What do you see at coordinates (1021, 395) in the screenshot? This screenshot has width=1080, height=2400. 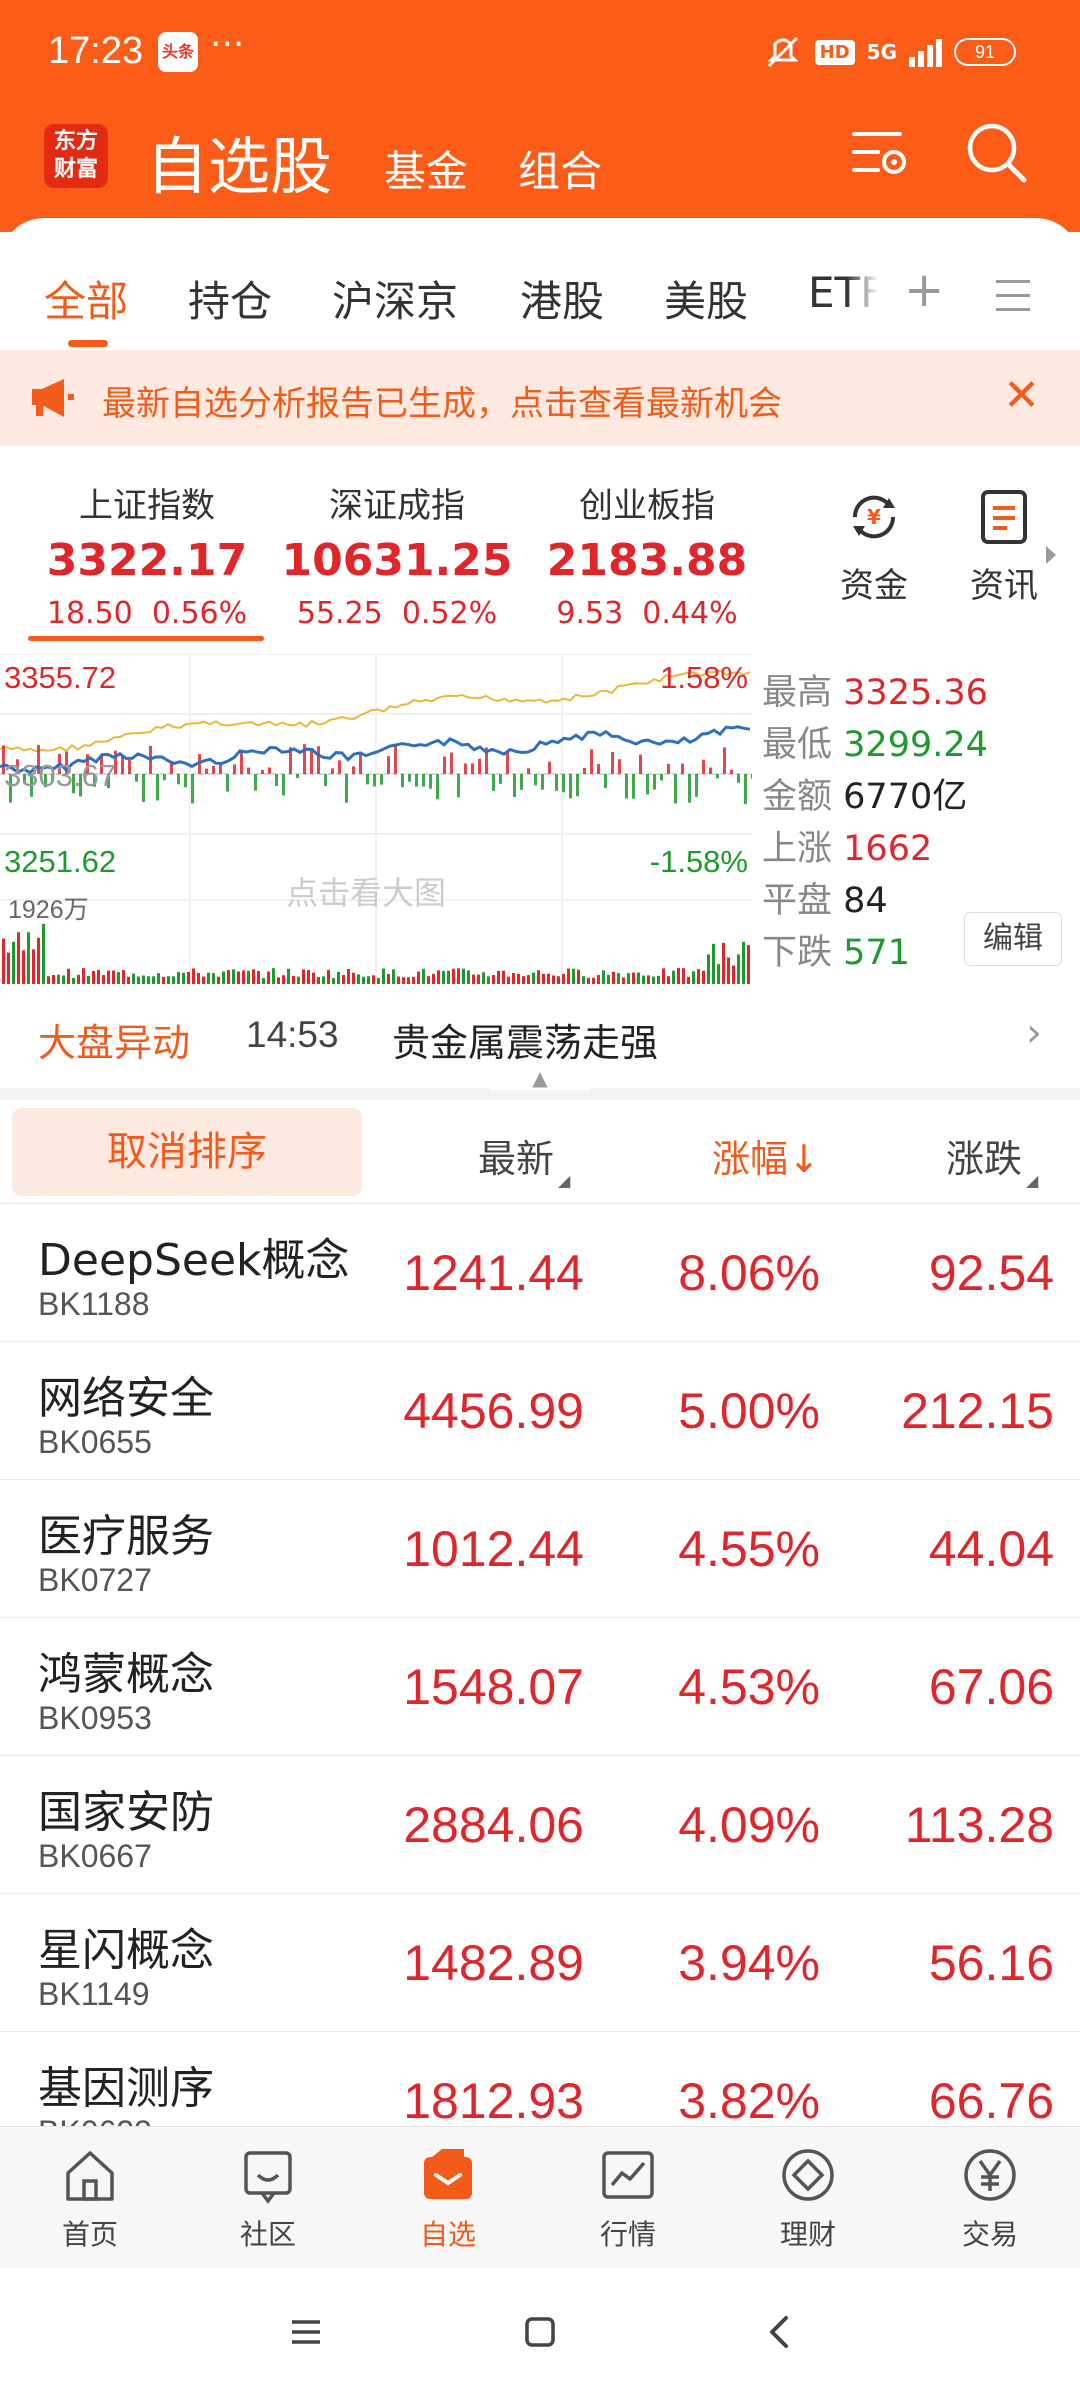 I see `close-icon: ✕` at bounding box center [1021, 395].